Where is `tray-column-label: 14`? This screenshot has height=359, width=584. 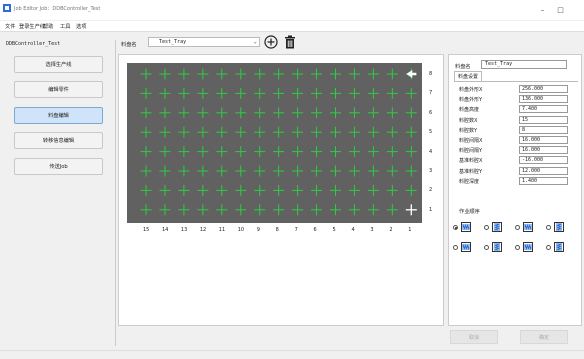 tray-column-label: 14 is located at coordinates (165, 230).